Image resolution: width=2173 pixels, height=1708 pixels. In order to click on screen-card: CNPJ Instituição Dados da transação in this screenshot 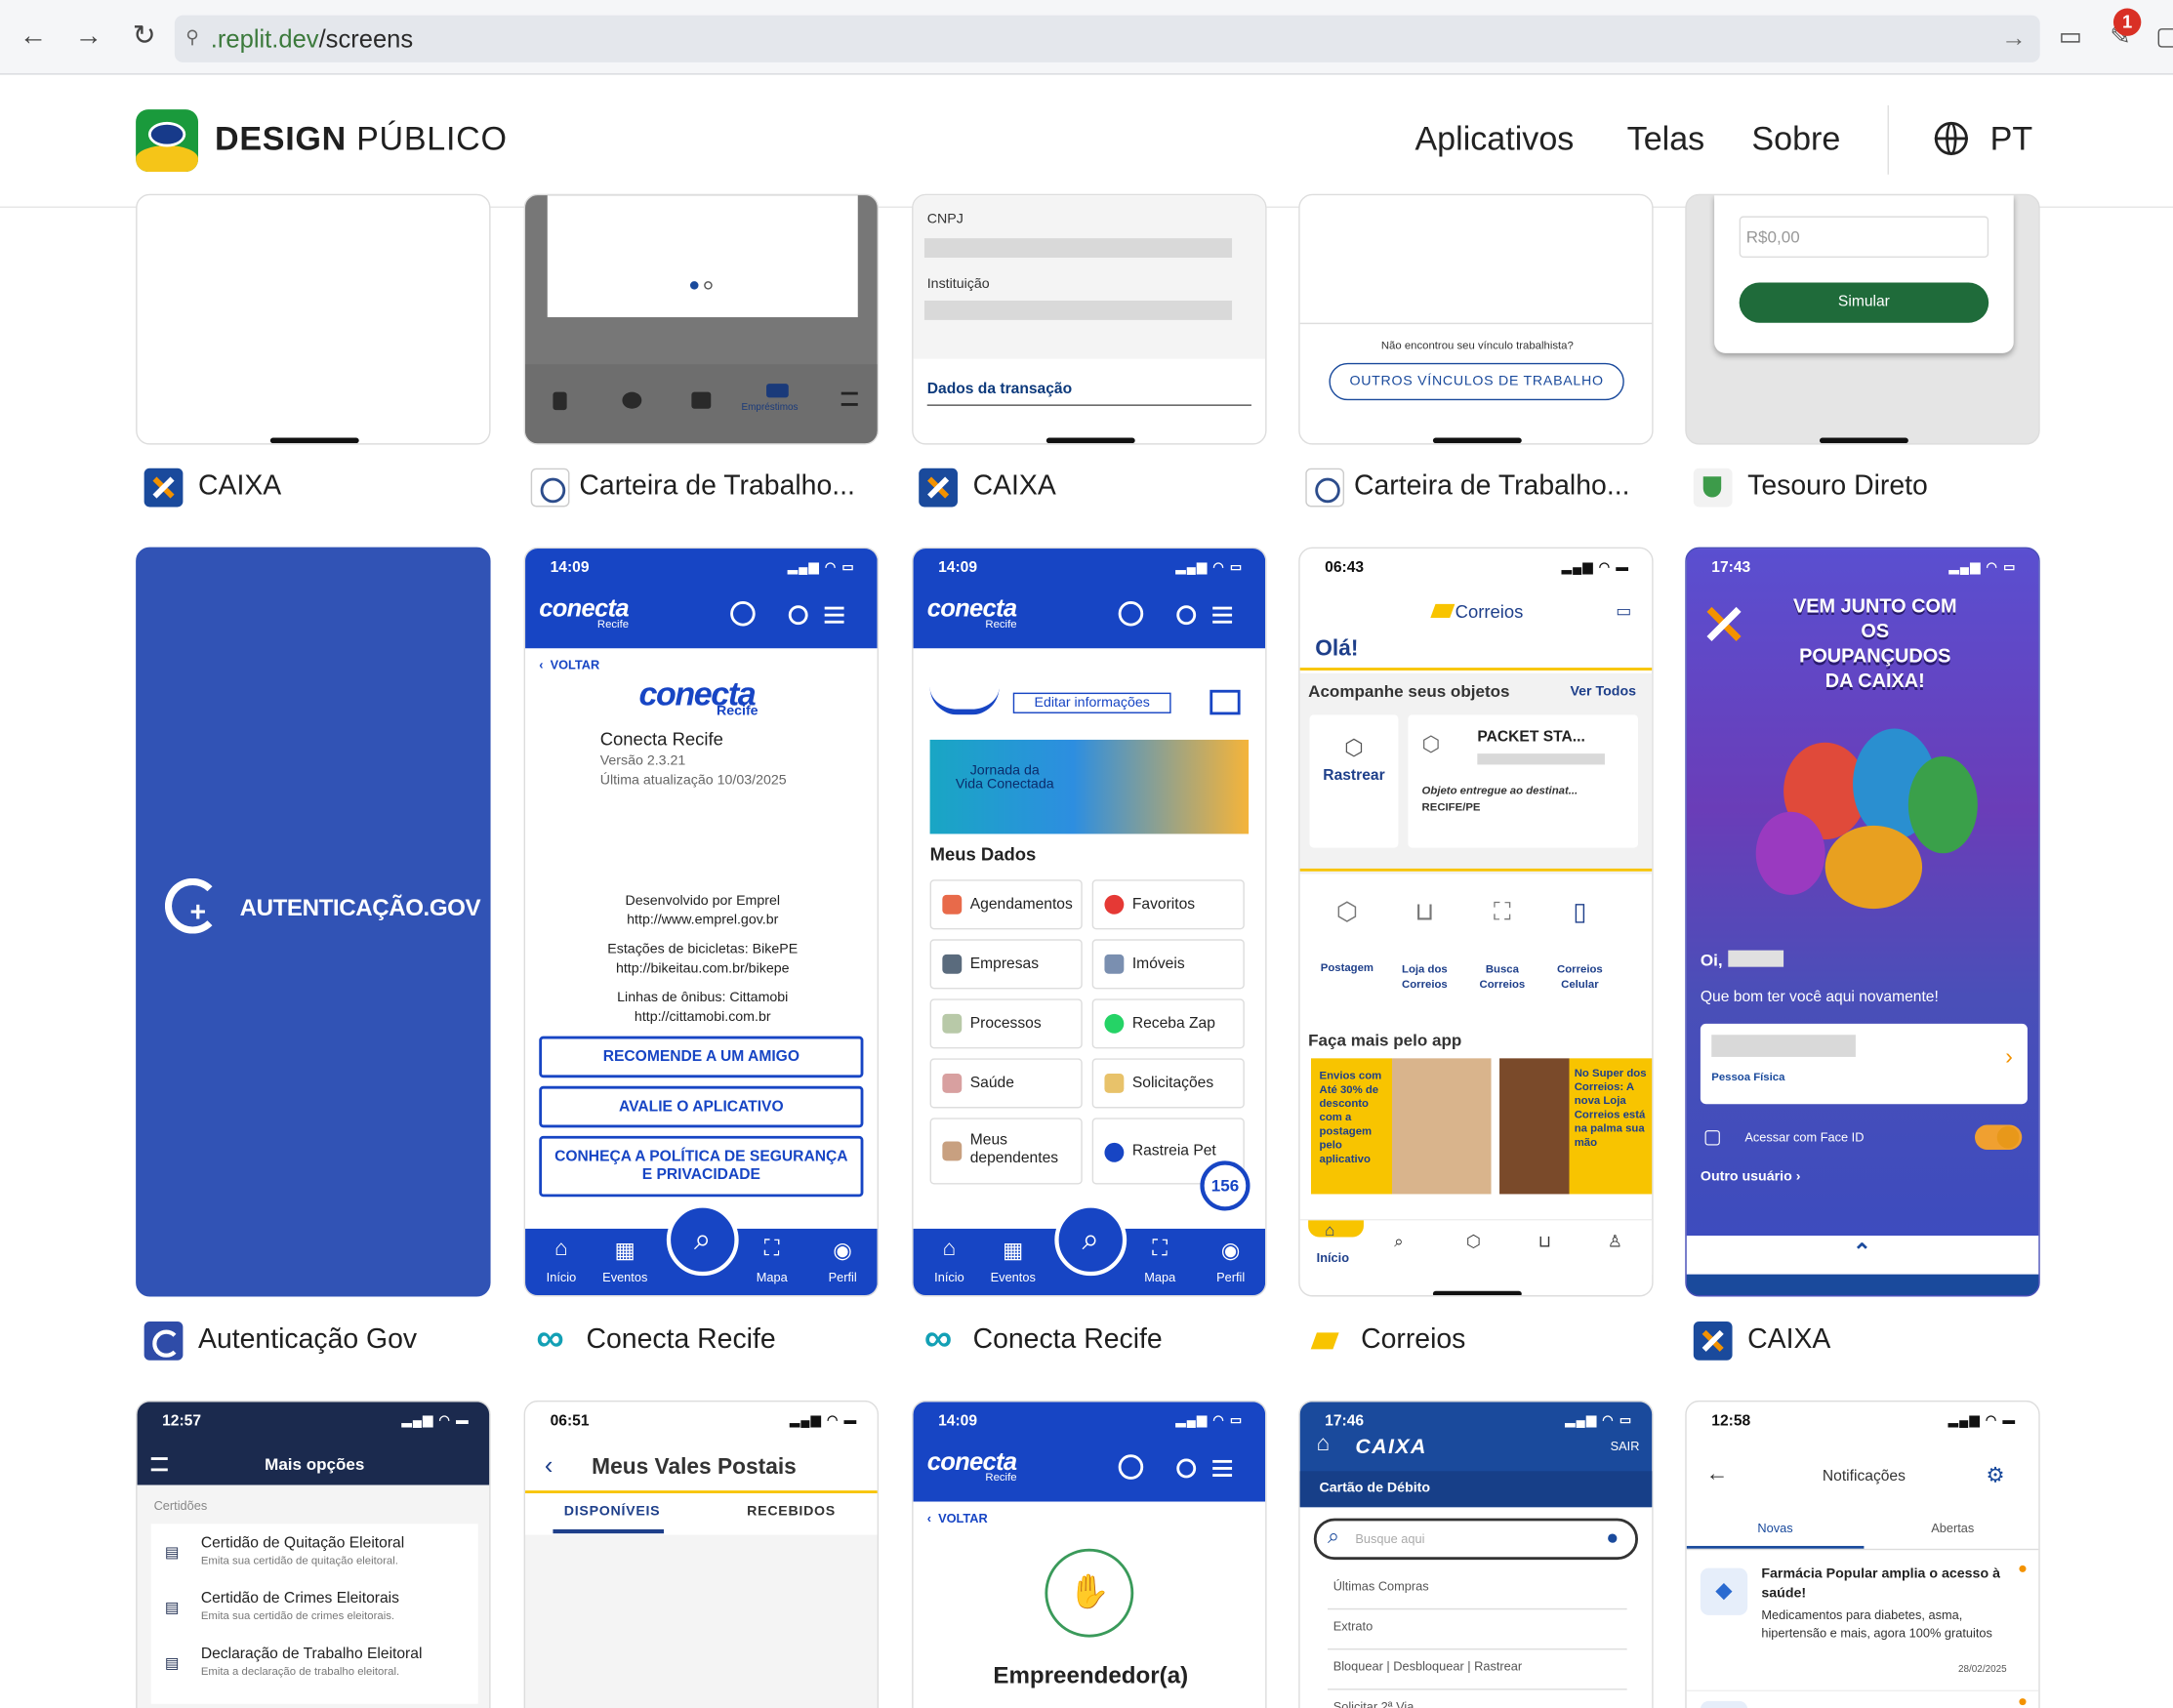, I will do `click(1089, 319)`.